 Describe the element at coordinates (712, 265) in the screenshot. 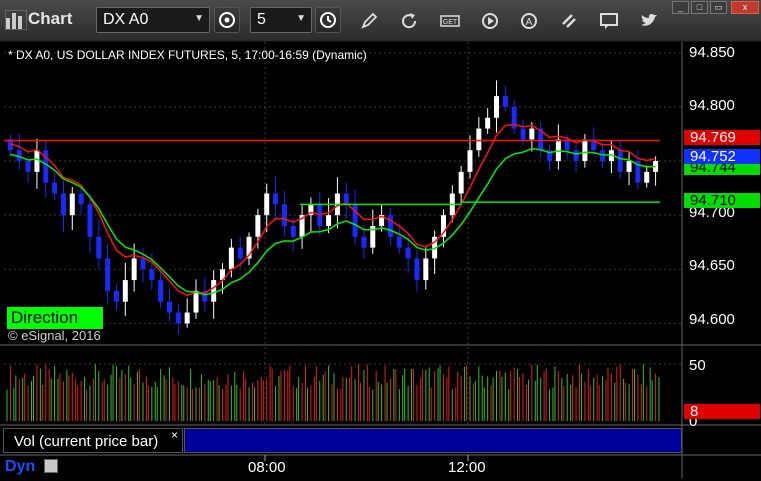

I see `price-tick: 94.650` at that location.